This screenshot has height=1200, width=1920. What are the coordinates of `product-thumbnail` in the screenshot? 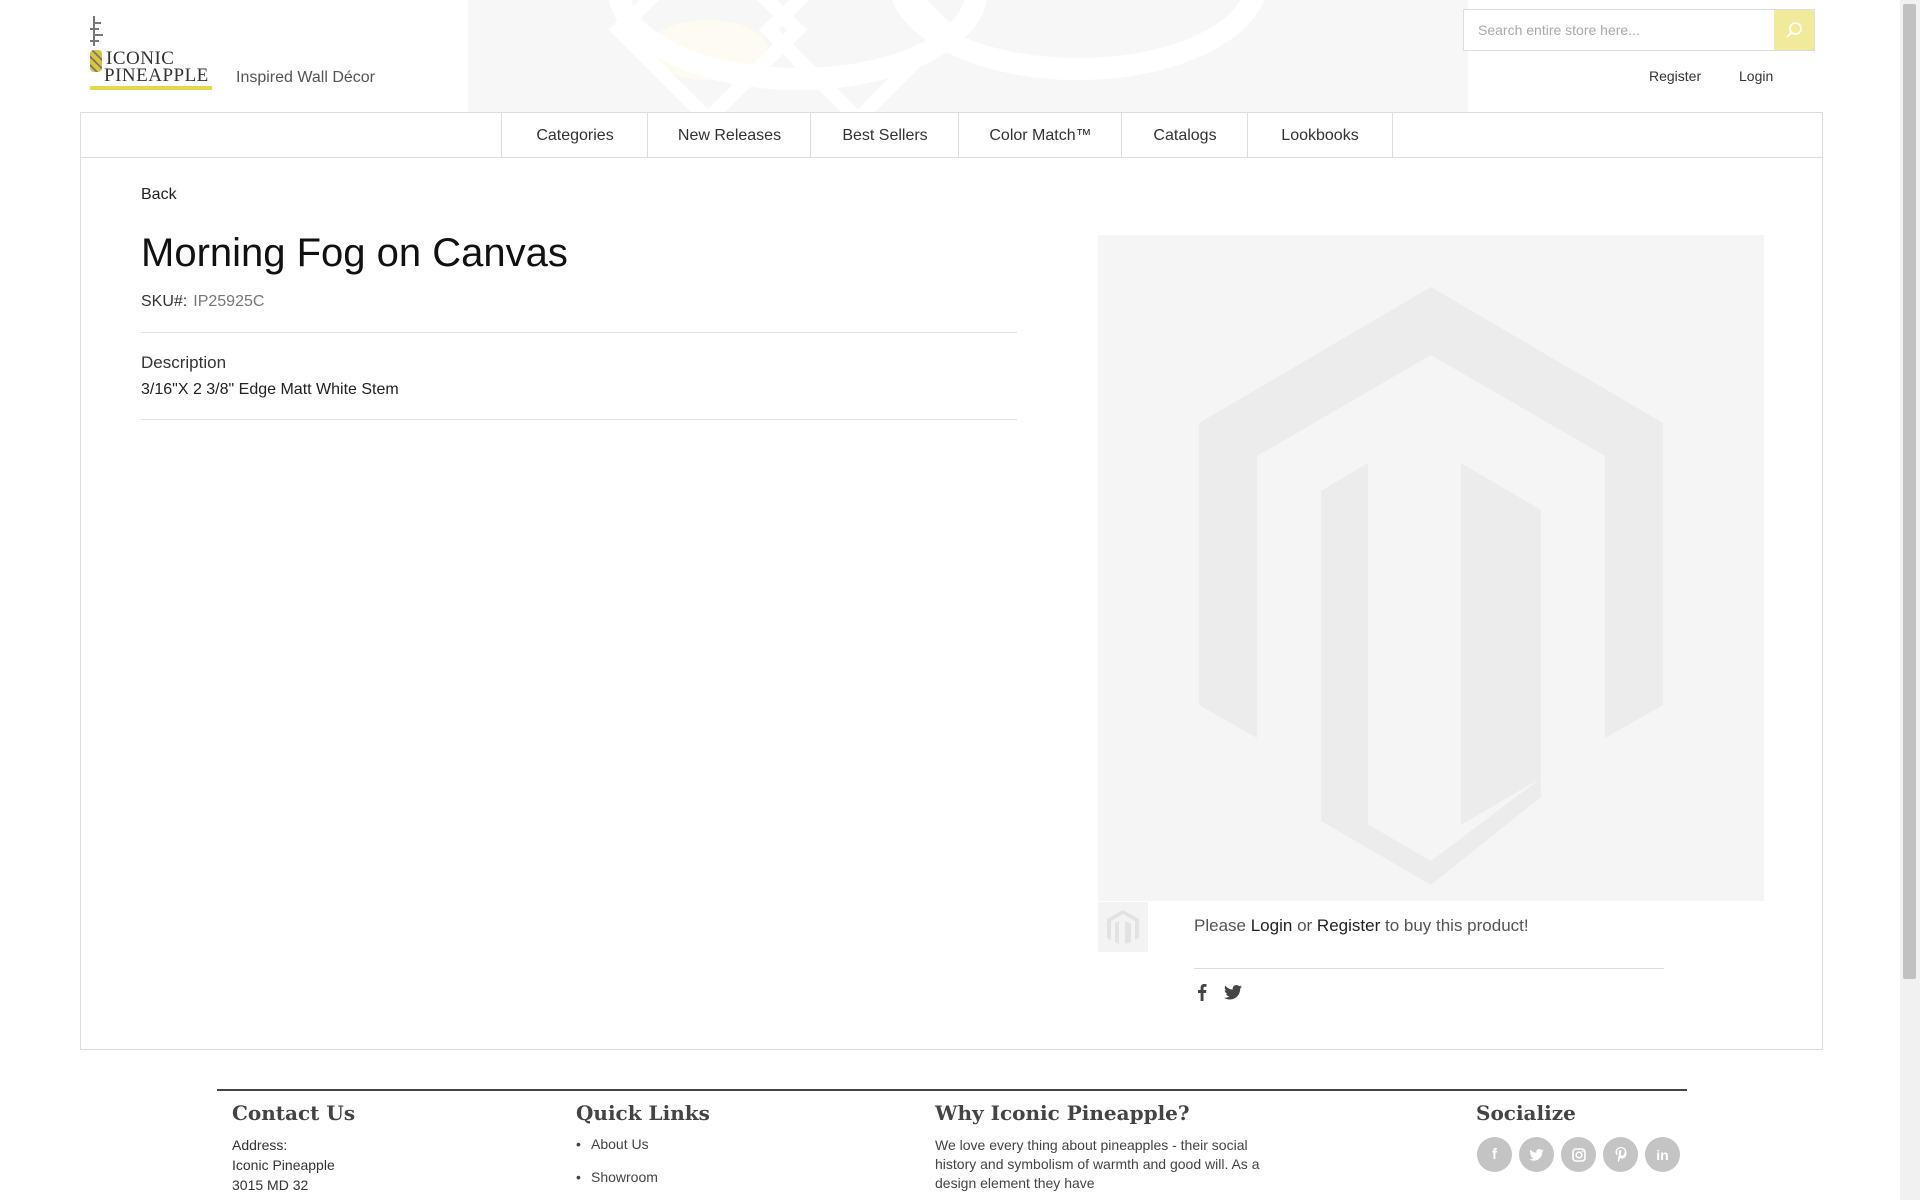 It's located at (1123, 927).